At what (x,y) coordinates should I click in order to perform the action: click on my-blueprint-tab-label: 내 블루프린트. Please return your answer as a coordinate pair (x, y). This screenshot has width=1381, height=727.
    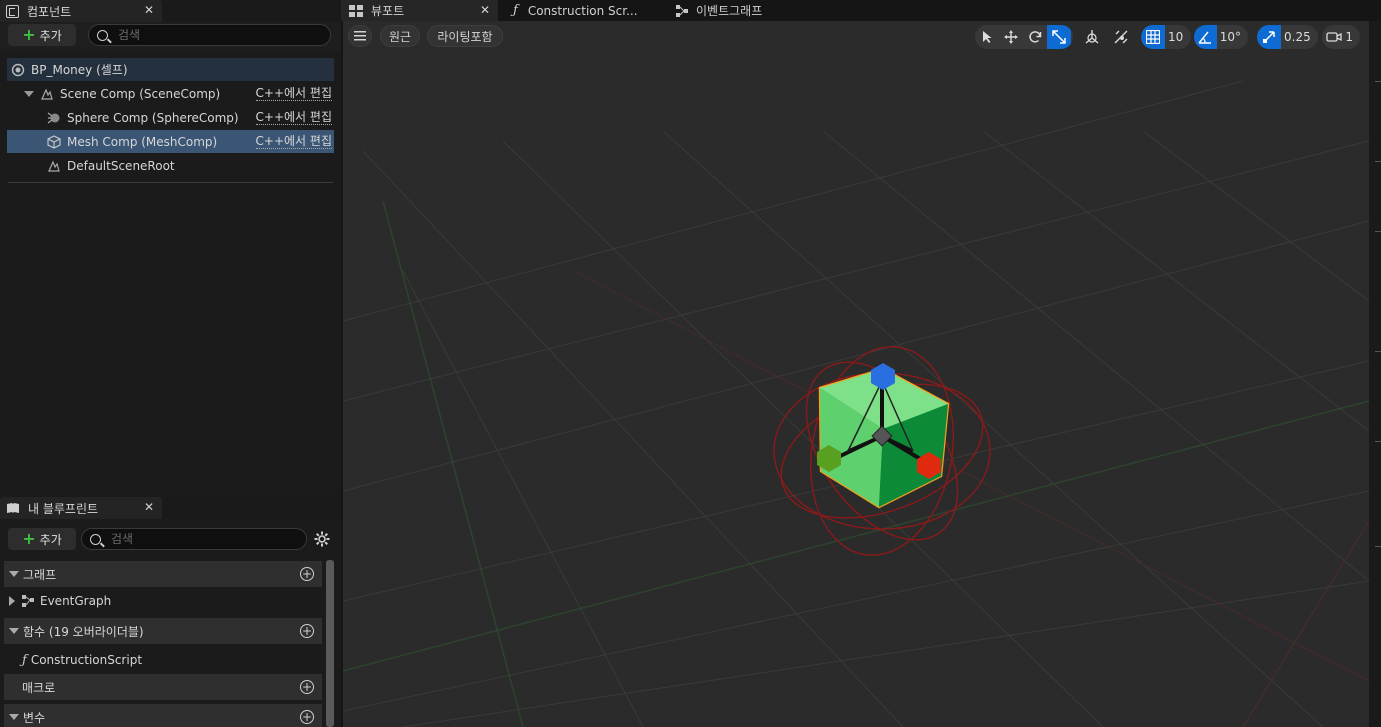
    Looking at the image, I should click on (63, 508).